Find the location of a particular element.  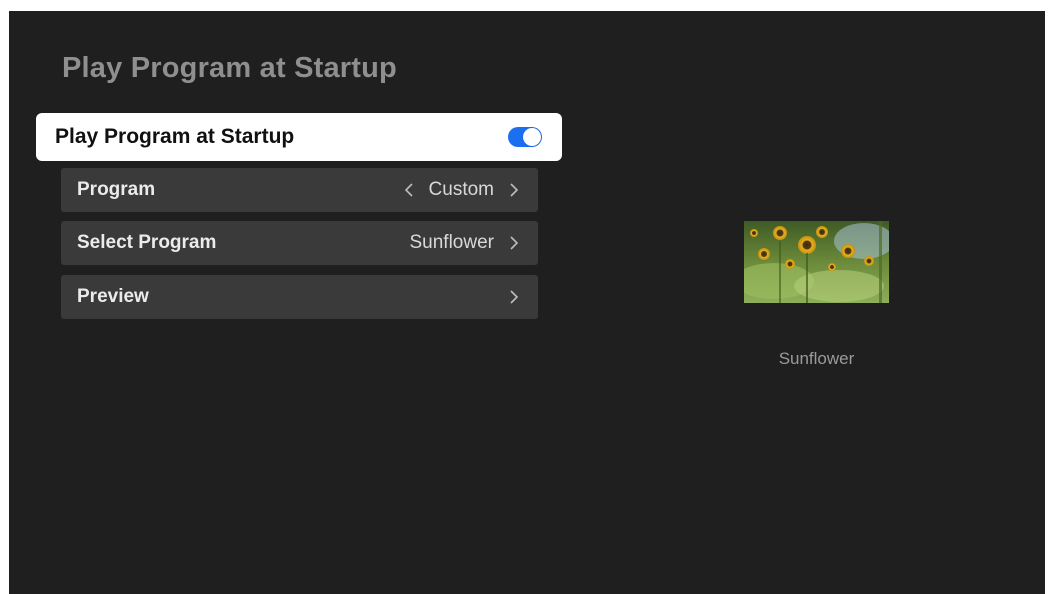

preview-chevron-wrap is located at coordinates (513, 297).